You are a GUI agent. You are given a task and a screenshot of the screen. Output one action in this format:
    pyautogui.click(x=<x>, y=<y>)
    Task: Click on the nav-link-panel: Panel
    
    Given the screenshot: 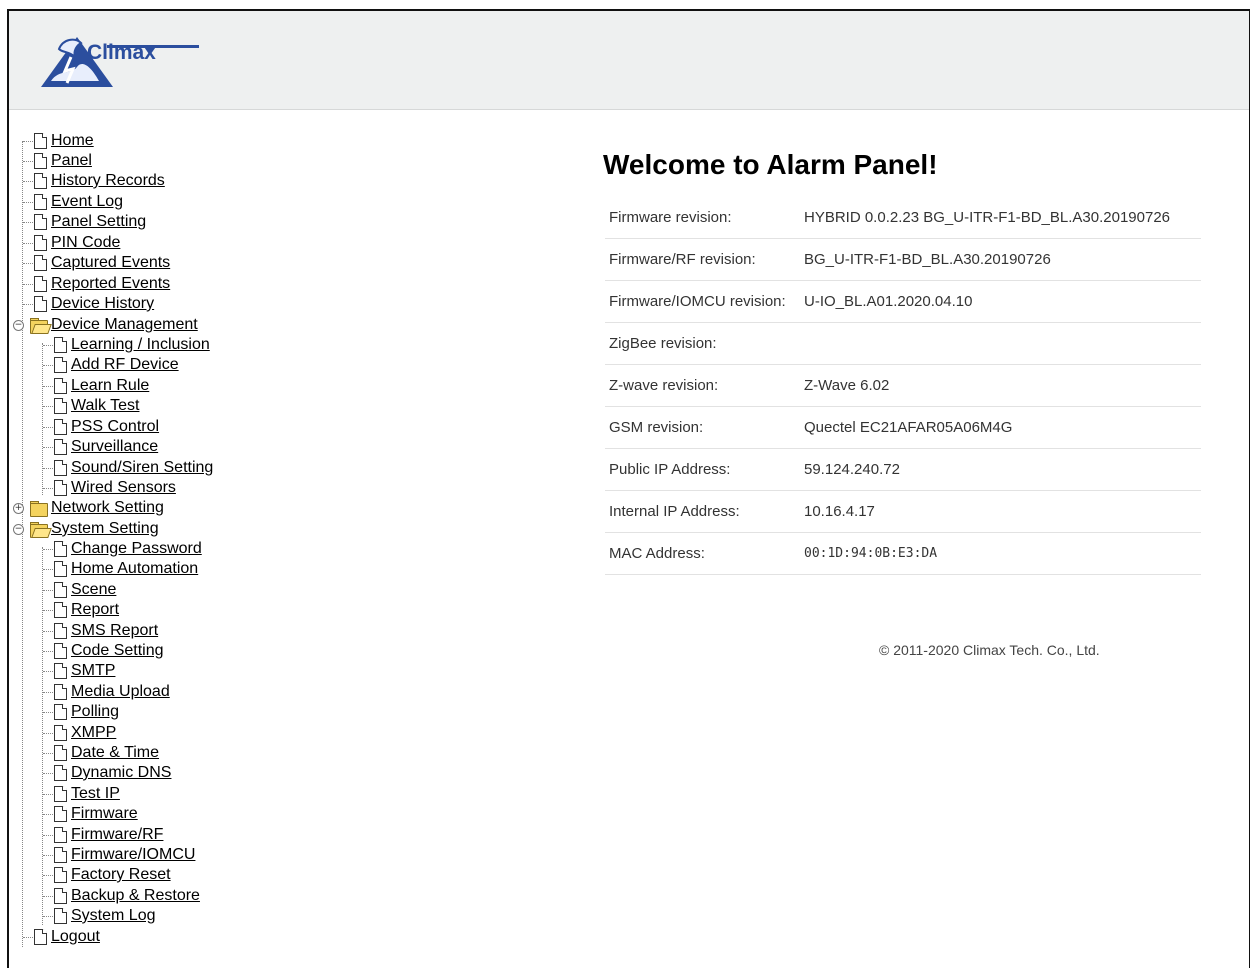 What is the action you would take?
    pyautogui.click(x=71, y=161)
    